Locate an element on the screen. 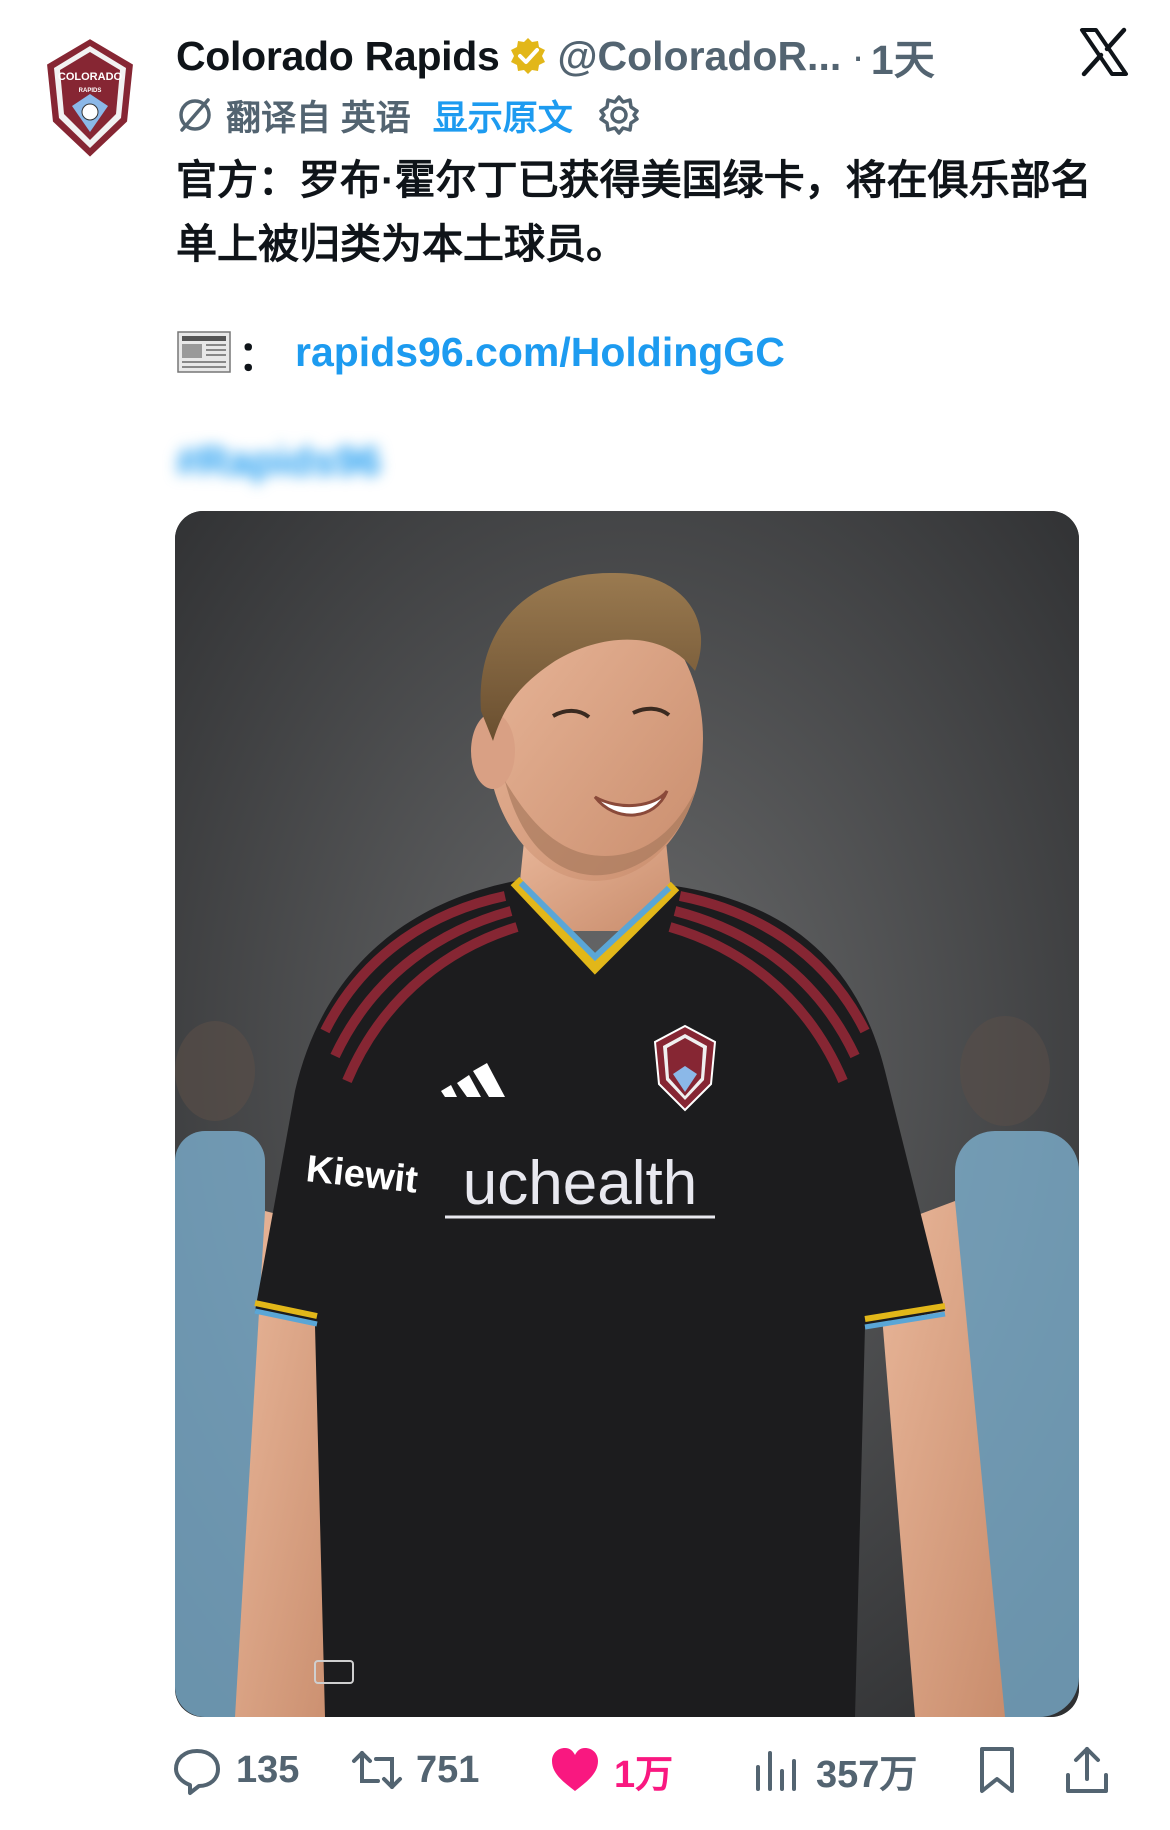 The width and height of the screenshot is (1170, 1830). show-original-link: 显示原文 is located at coordinates (503, 115).